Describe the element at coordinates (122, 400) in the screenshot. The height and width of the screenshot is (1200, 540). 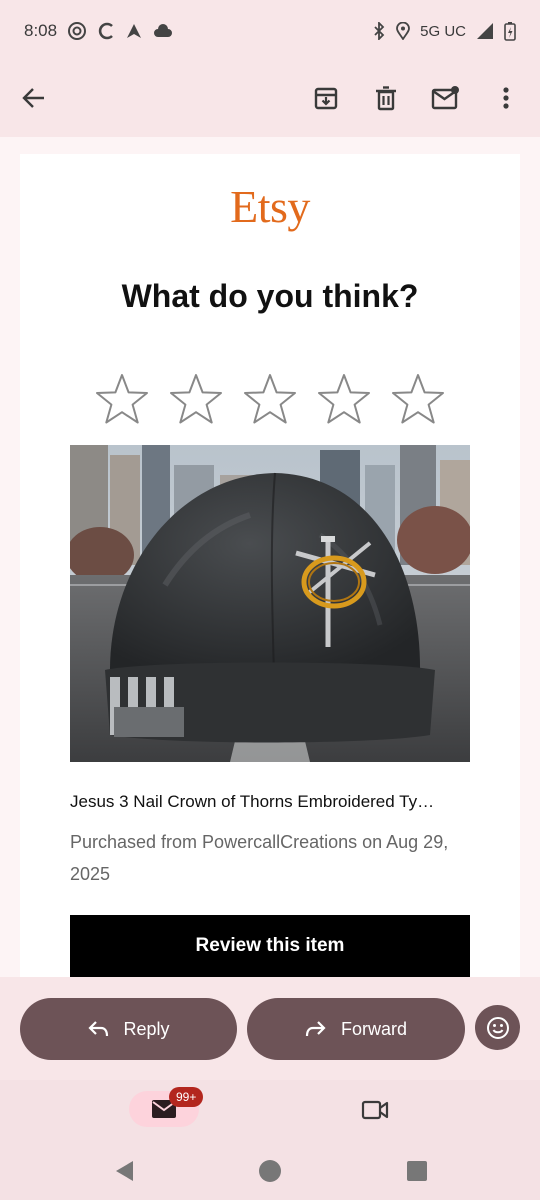
I see `star-1-icon` at that location.